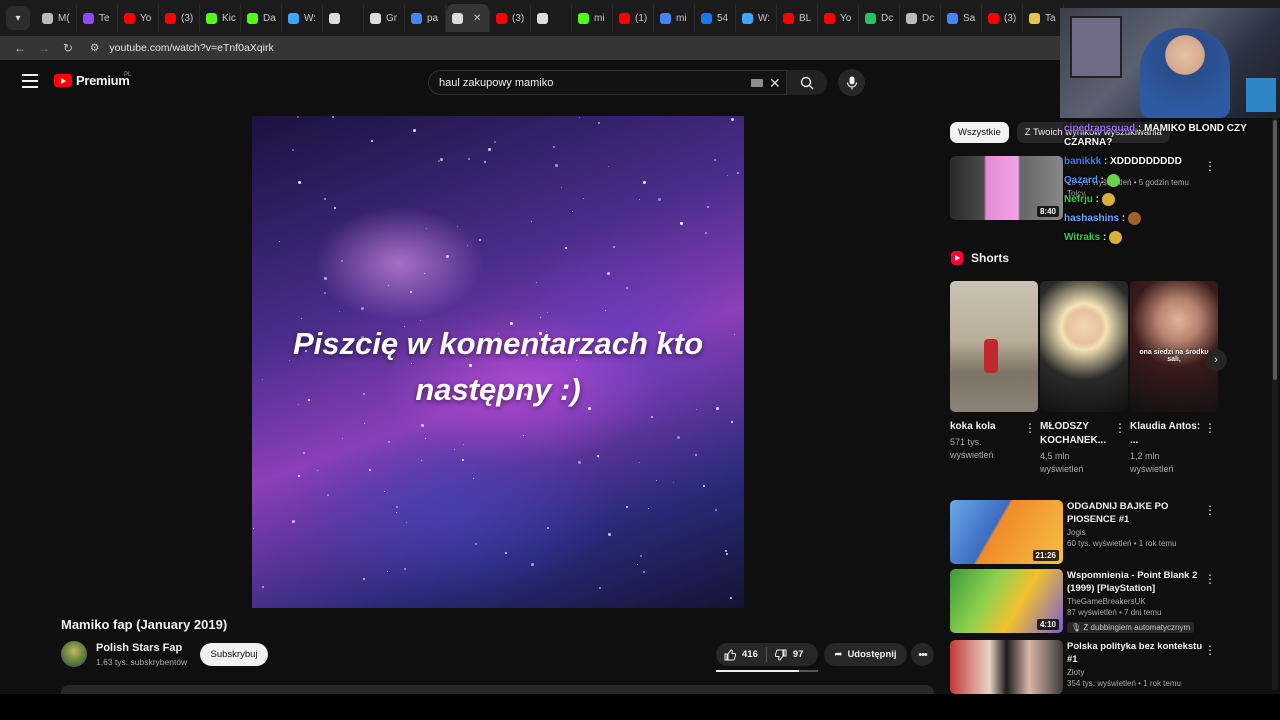 The width and height of the screenshot is (1280, 720). I want to click on tab-label: Te, so click(104, 18).